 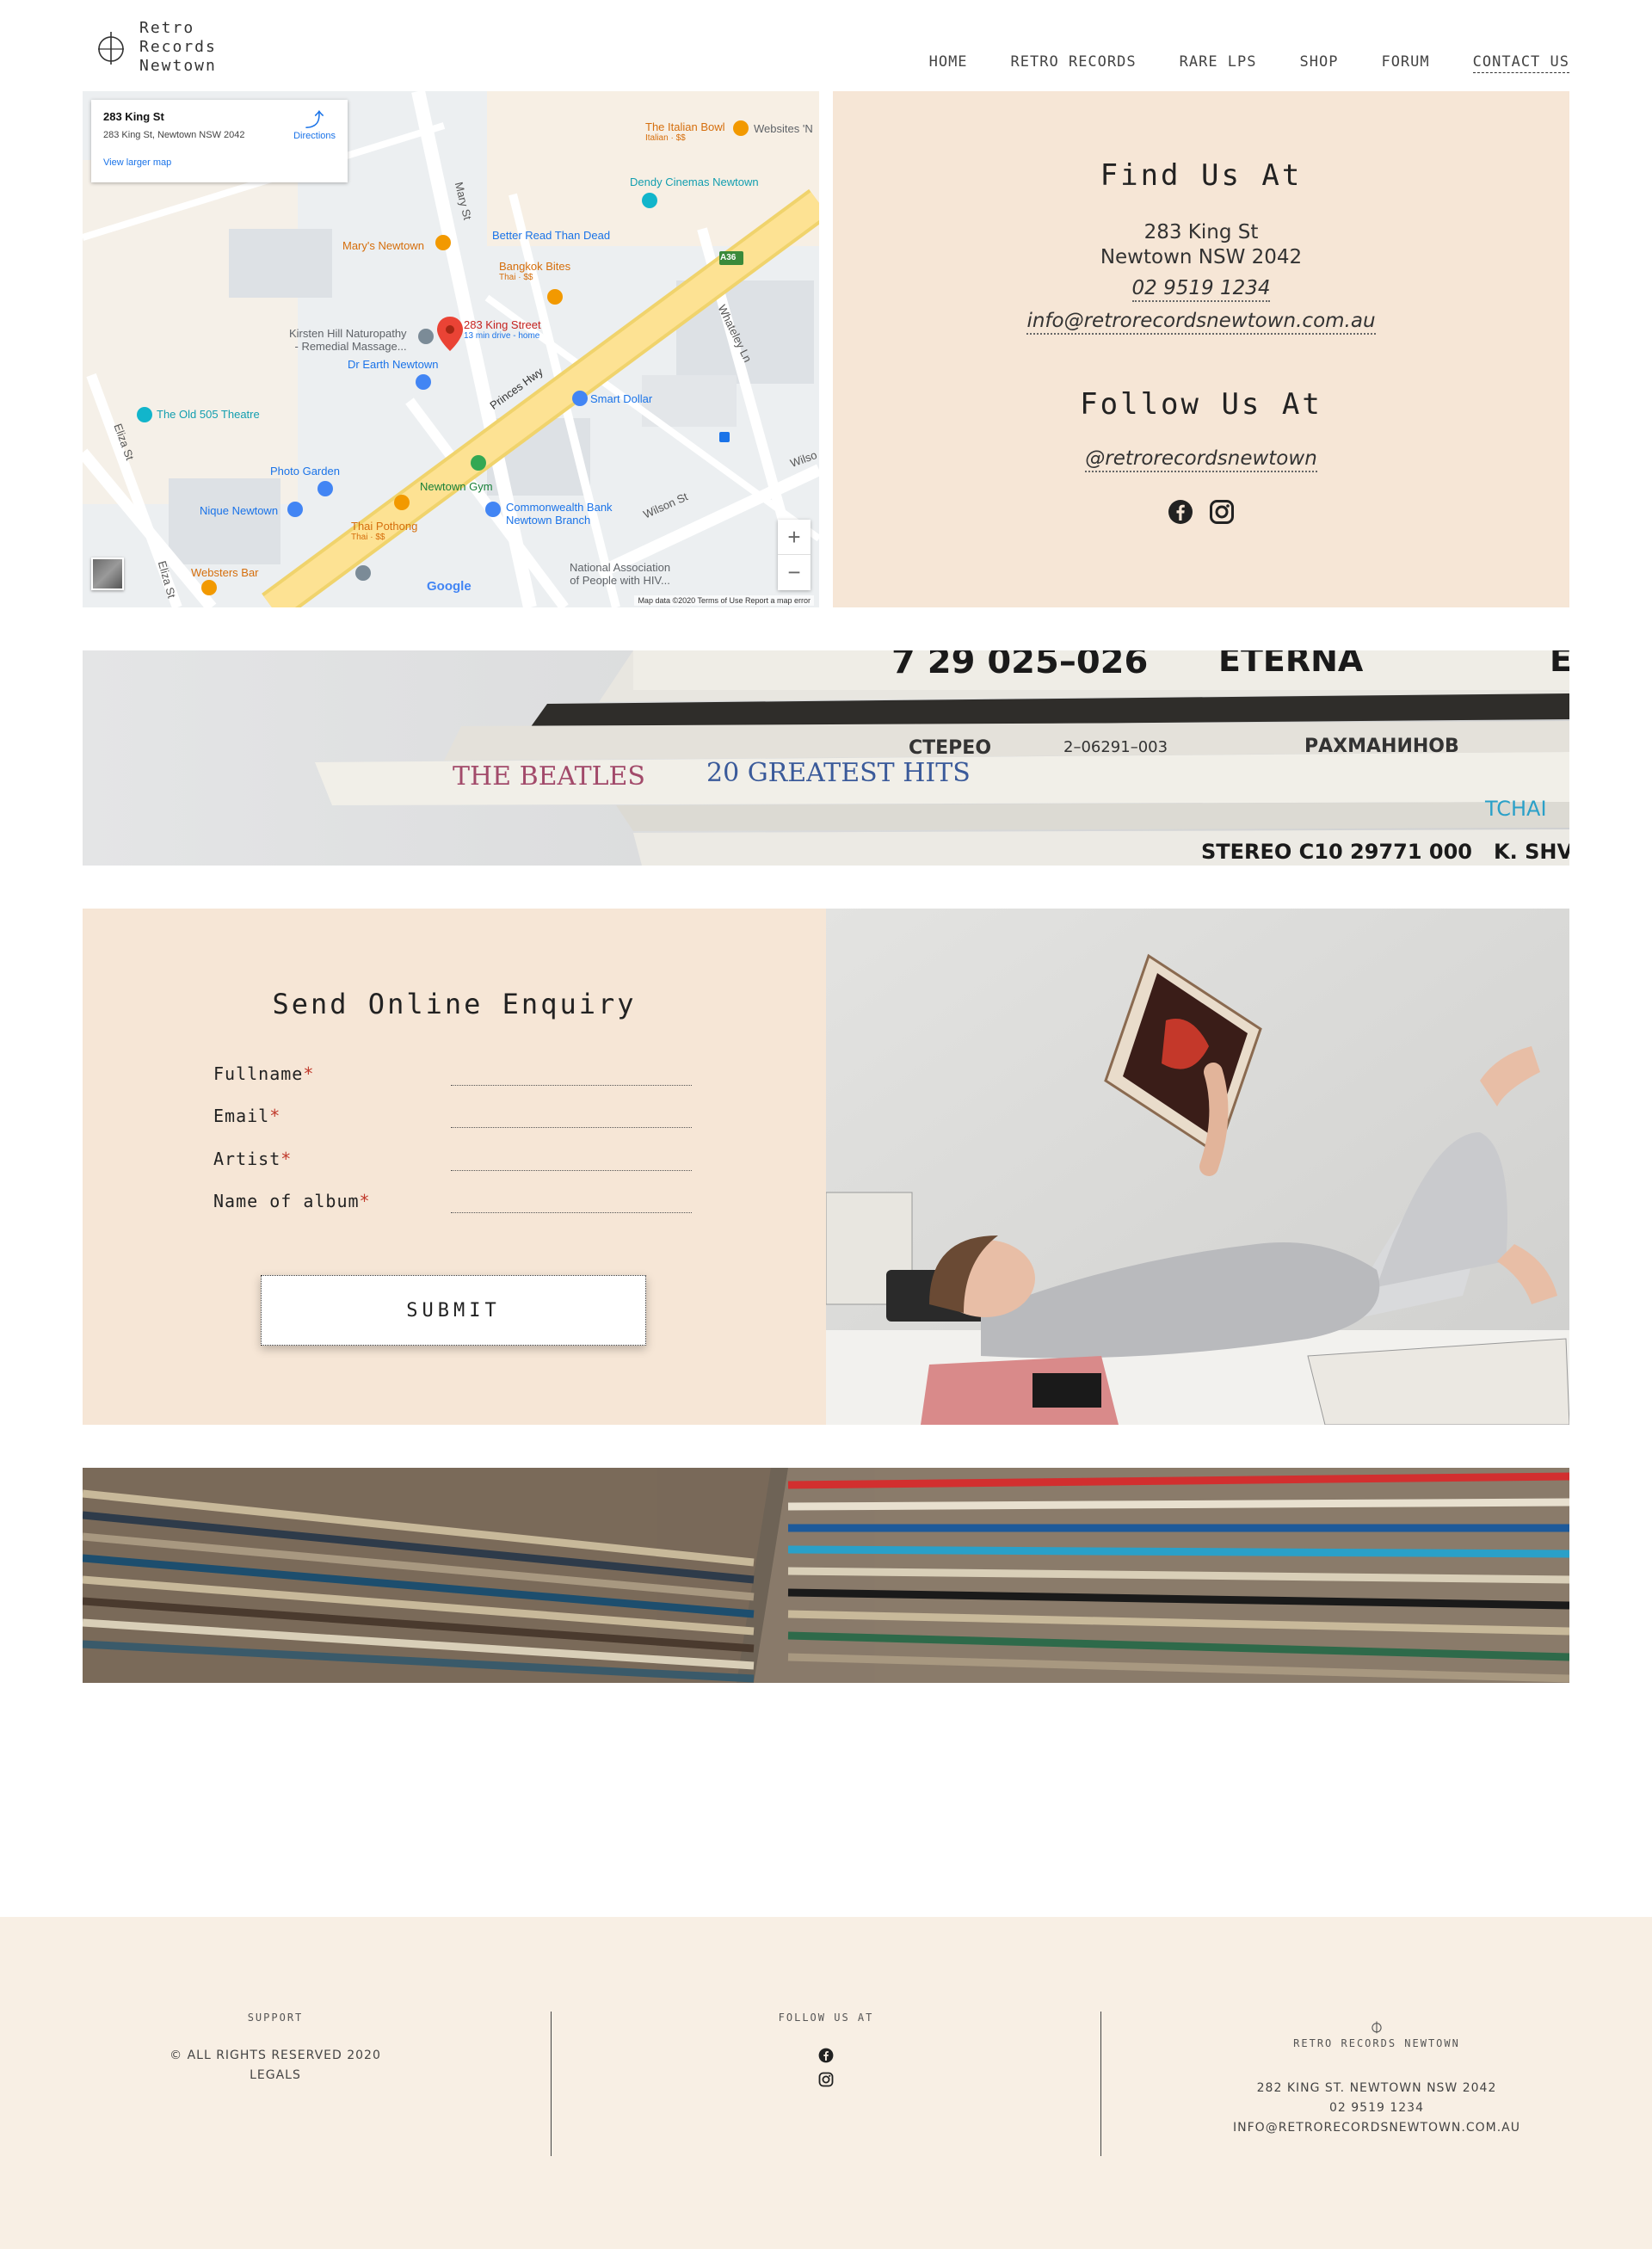 What do you see at coordinates (783, 128) in the screenshot?
I see `poi-websites: Websites 'N` at bounding box center [783, 128].